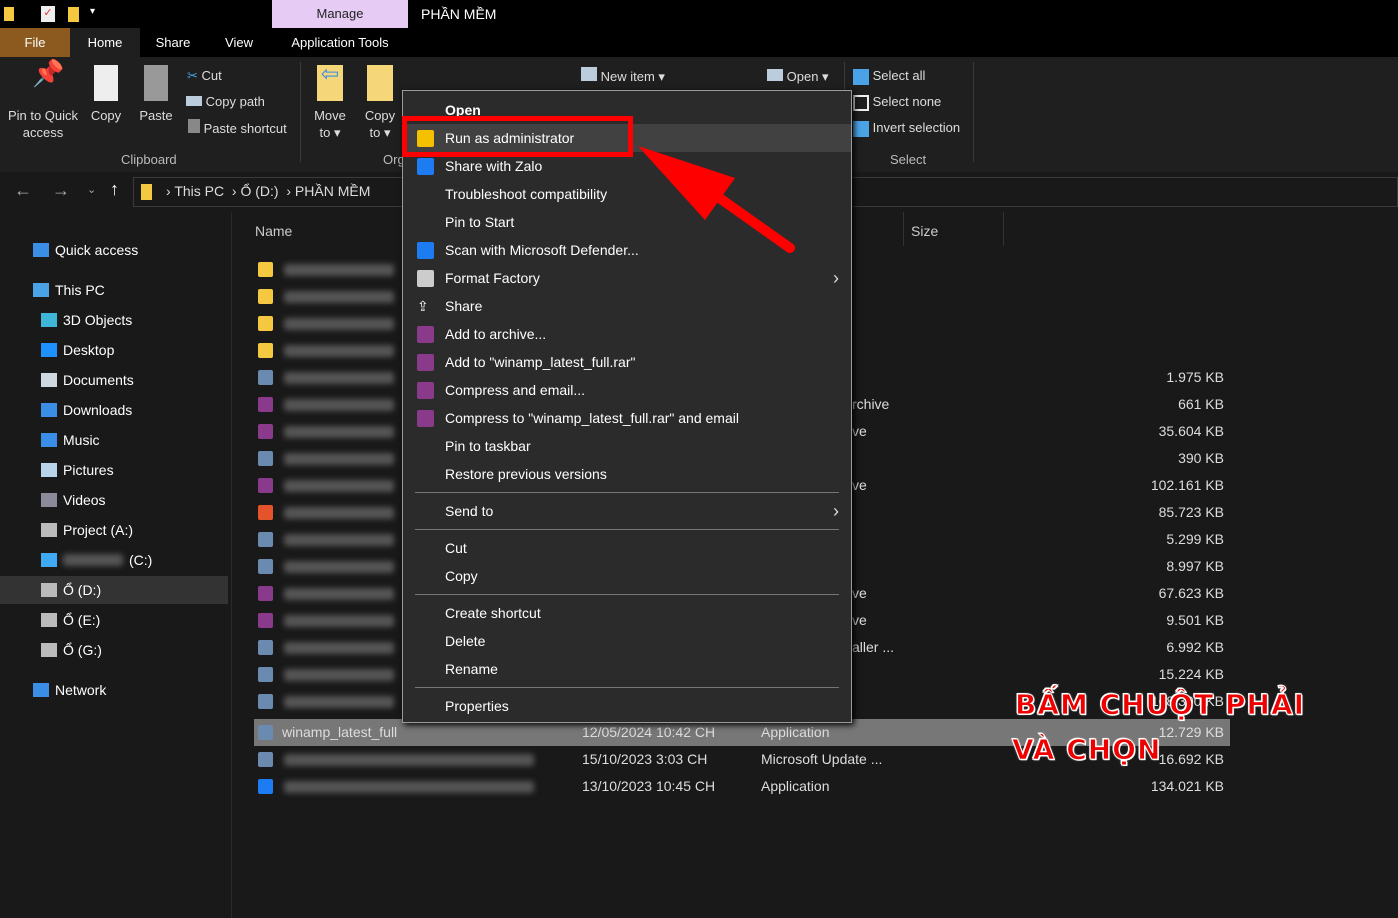  Describe the element at coordinates (627, 548) in the screenshot. I see `menu-item-cut: Cut` at that location.